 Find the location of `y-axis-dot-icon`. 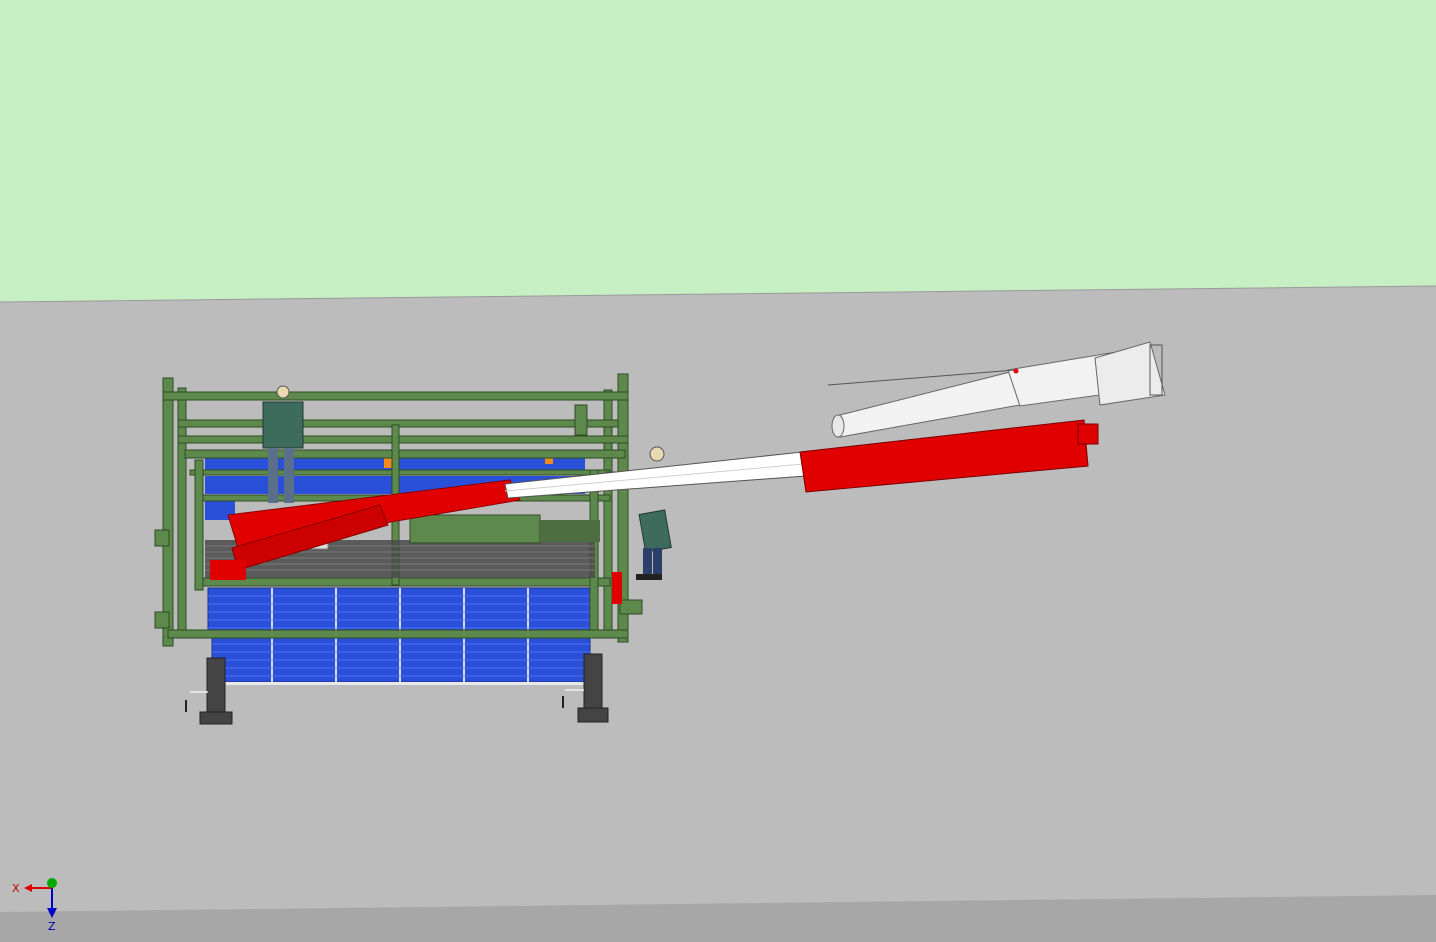

y-axis-dot-icon is located at coordinates (52, 883).